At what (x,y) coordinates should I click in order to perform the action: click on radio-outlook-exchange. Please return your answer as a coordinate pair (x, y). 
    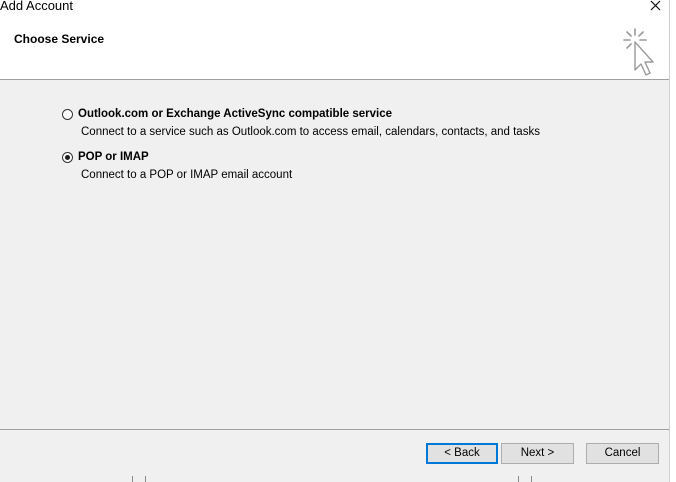
    Looking at the image, I should click on (67, 114).